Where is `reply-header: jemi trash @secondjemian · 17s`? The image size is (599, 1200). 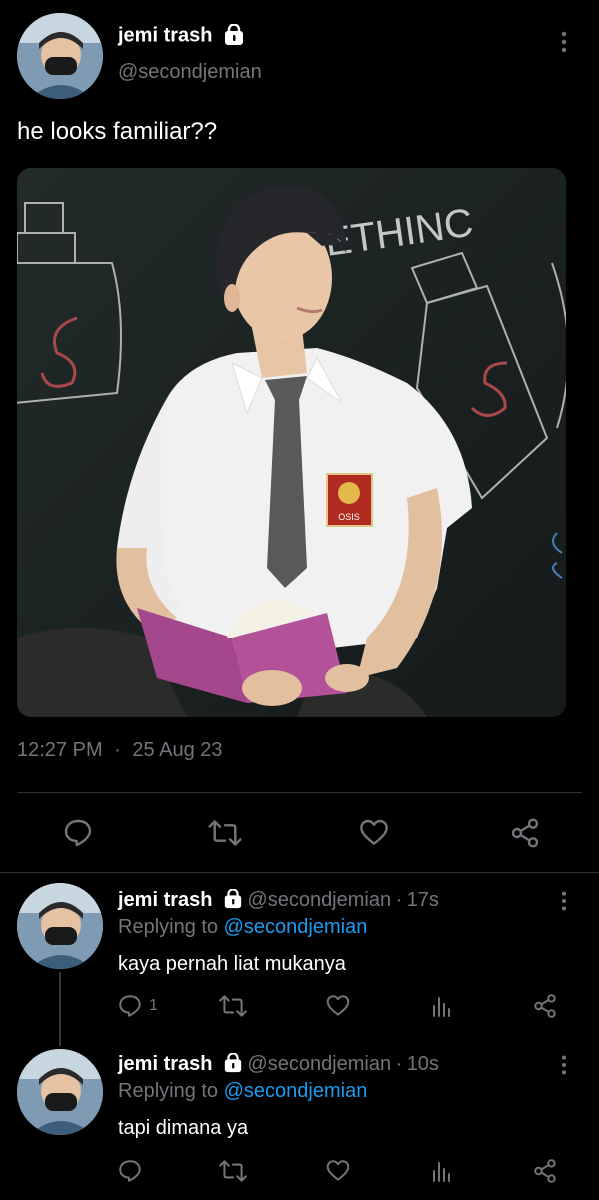
reply-header: jemi trash @secondjemian · 17s is located at coordinates (278, 901).